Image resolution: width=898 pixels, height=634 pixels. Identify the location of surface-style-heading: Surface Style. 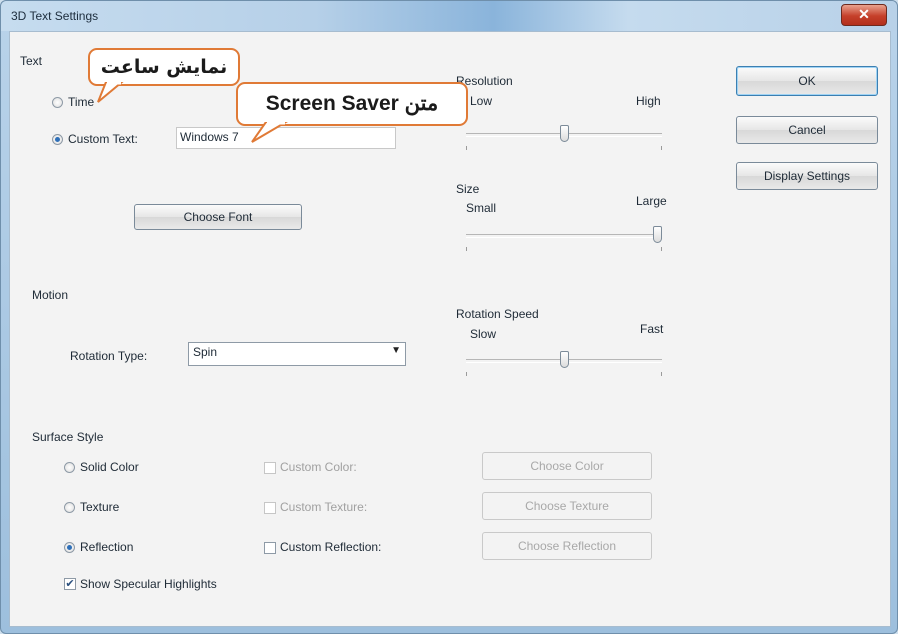
(68, 437).